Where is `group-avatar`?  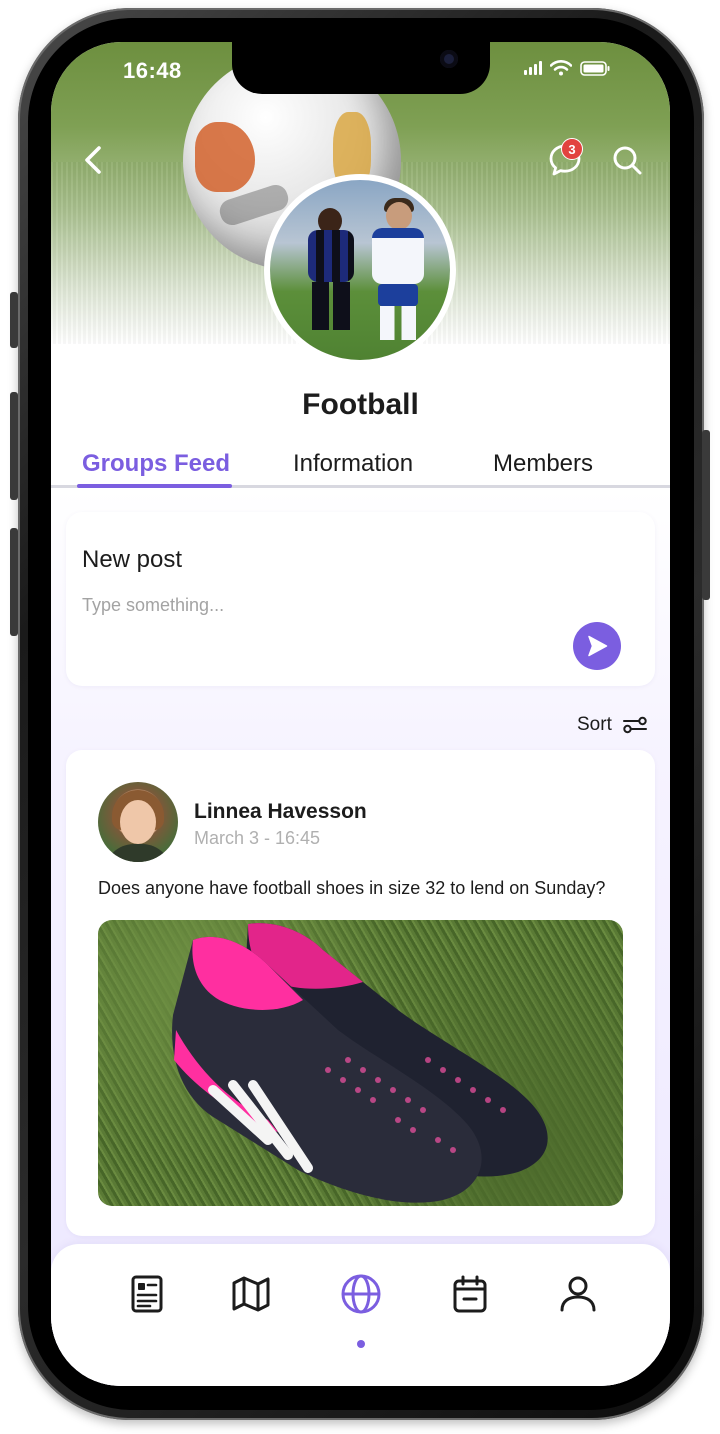
group-avatar is located at coordinates (360, 270).